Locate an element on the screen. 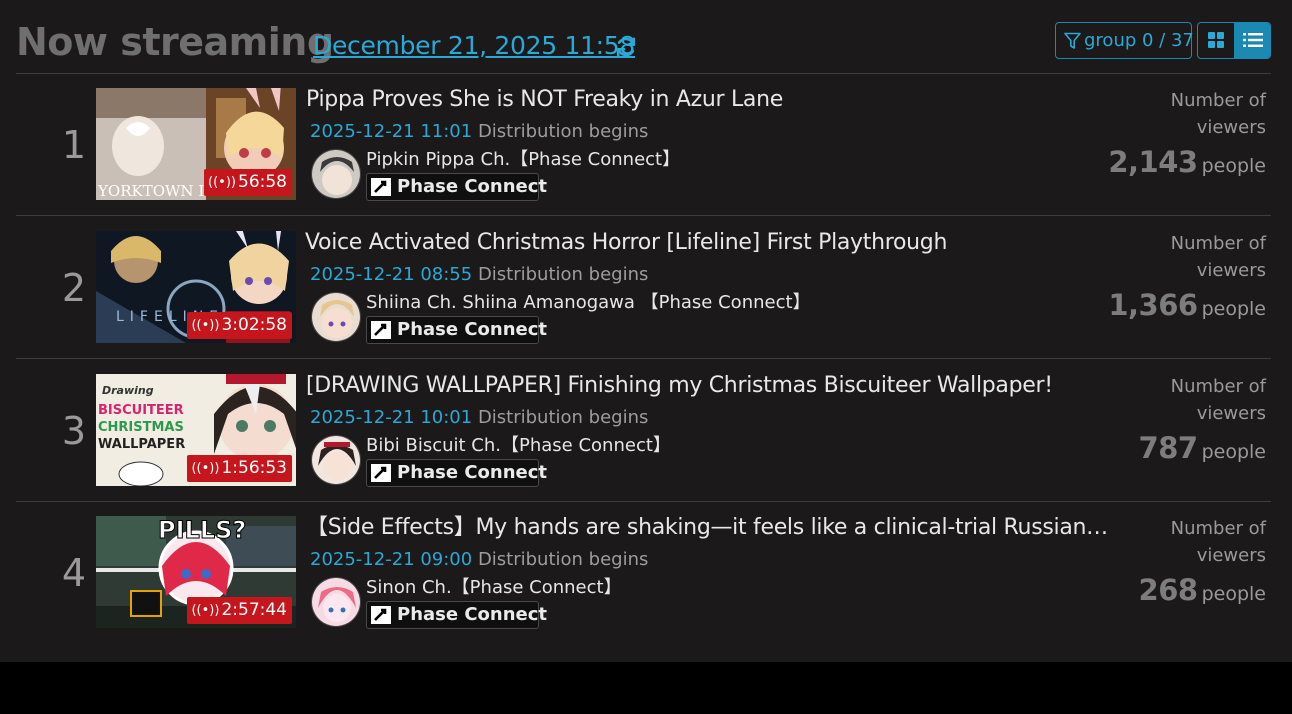  live-duration-badge: ((•)) 56:58 is located at coordinates (248, 182).